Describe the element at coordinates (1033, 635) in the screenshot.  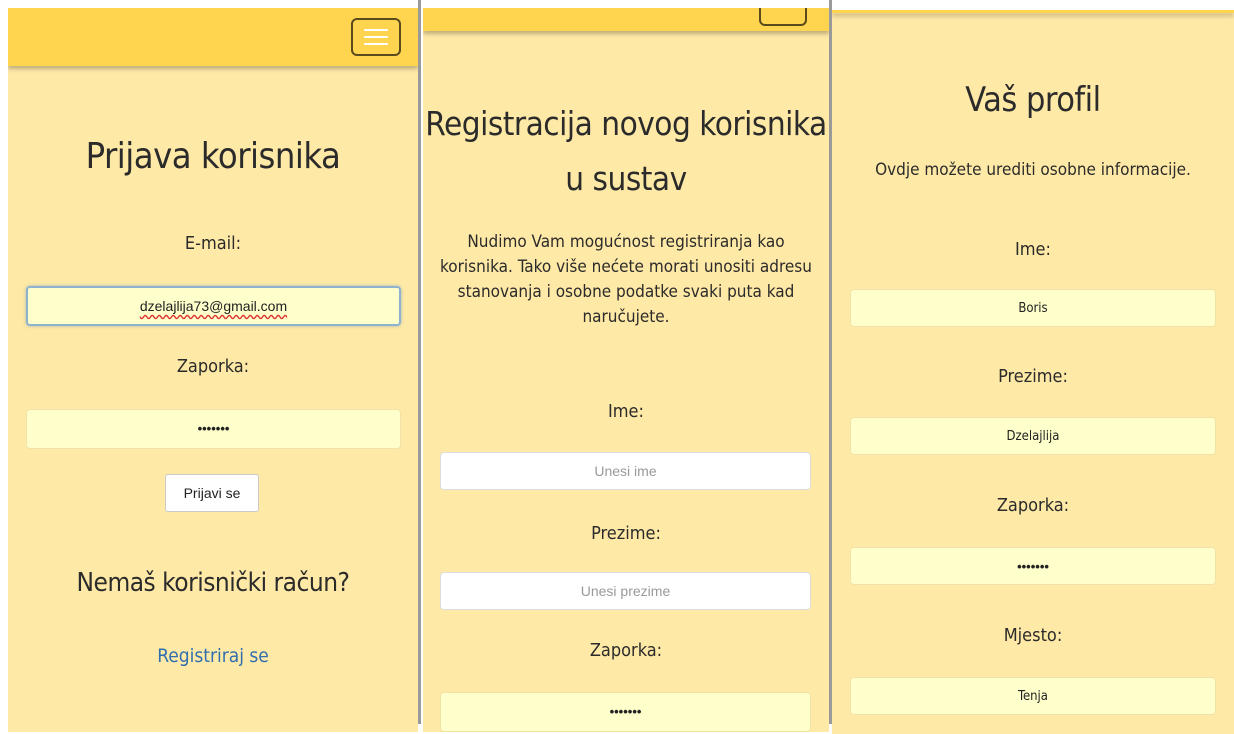
I see `city-label: Mjesto:` at that location.